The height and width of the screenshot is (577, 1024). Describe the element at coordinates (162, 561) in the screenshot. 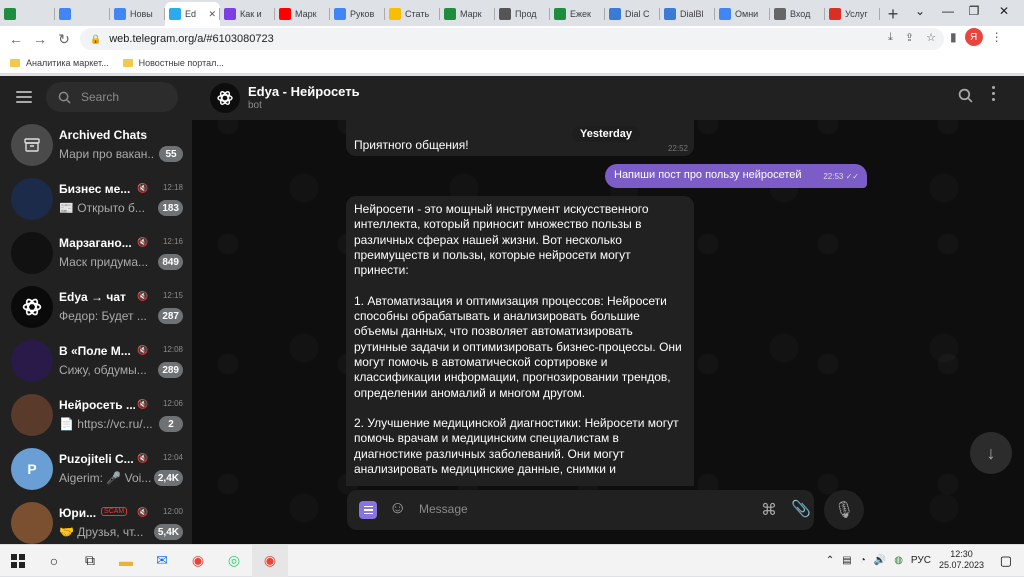

I see `mail-icon: ✉` at that location.